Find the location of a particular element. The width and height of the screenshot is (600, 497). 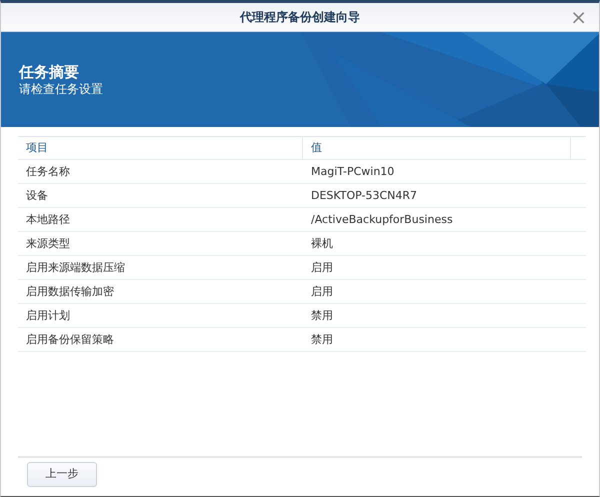

table-cell-text: 来源类型 is located at coordinates (48, 244).